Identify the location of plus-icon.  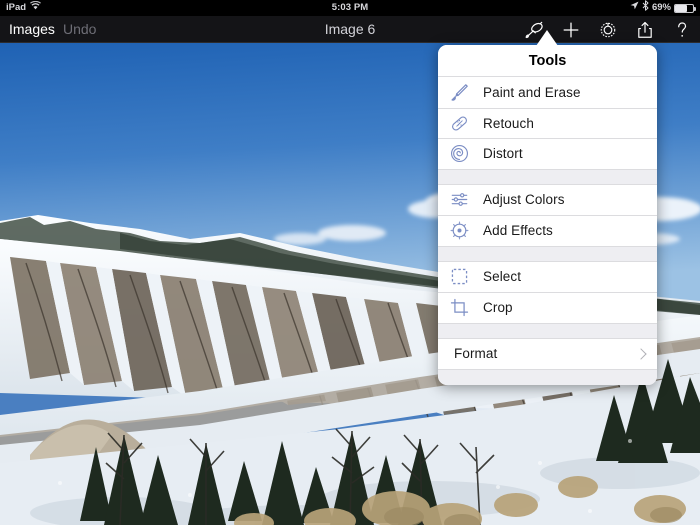
(571, 30).